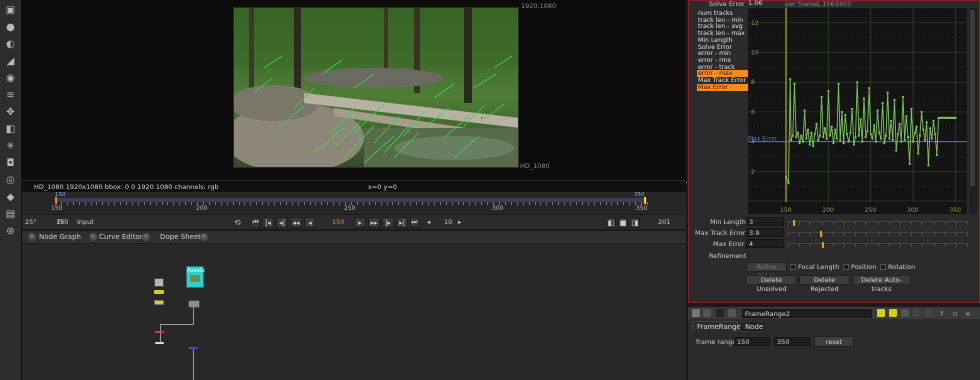 The image size is (980, 380). I want to click on framerange-node-red, so click(159, 332).